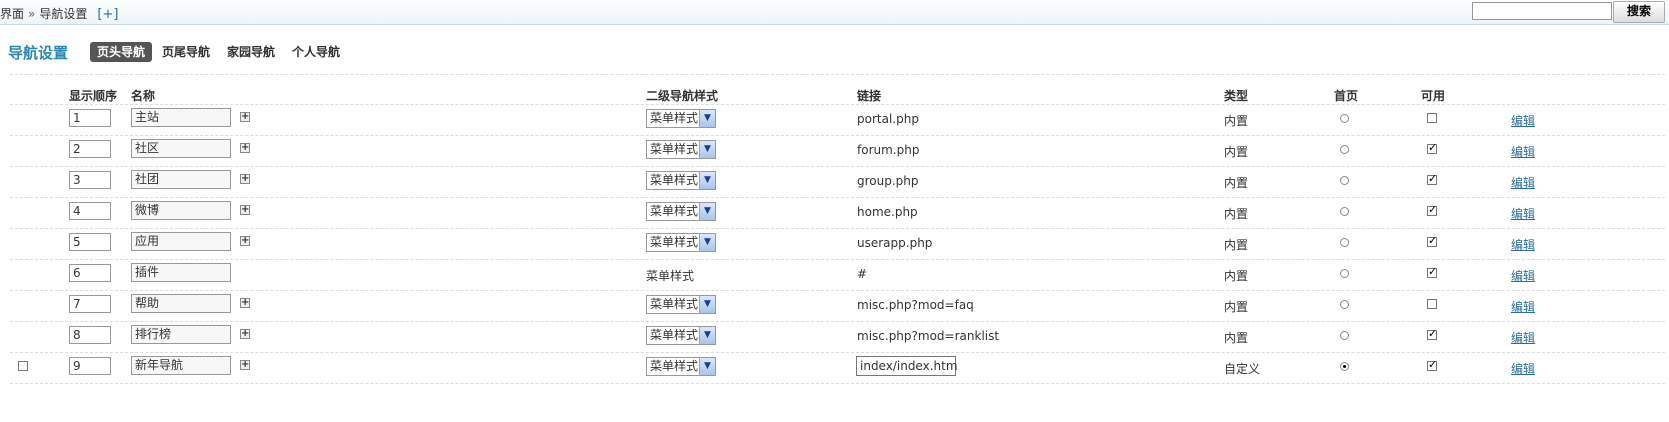  I want to click on tab-1: 页尾导航, so click(186, 52).